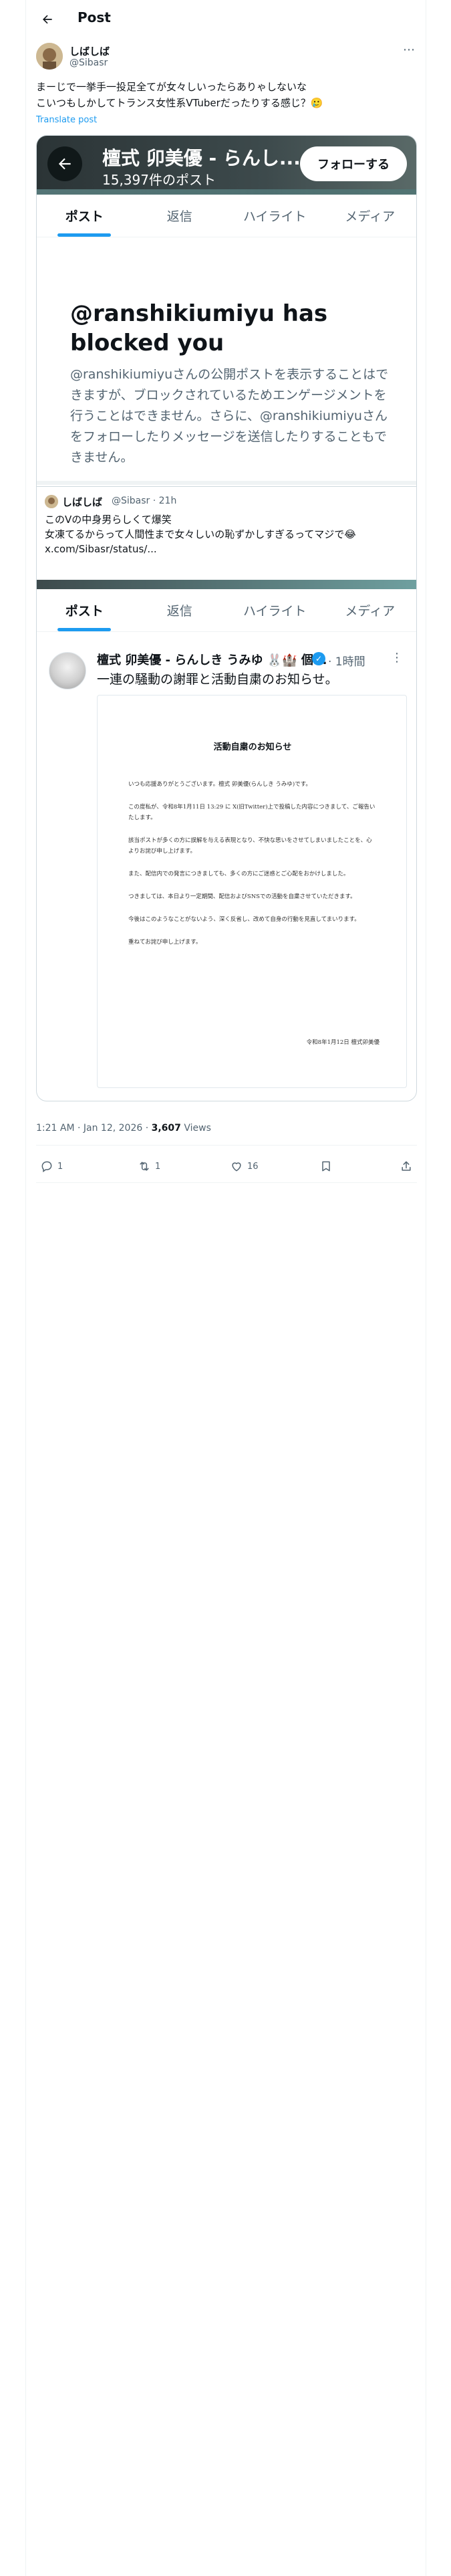 The height and width of the screenshot is (2576, 451). Describe the element at coordinates (238, 874) in the screenshot. I see `document-paragraph: また、配信内での発言につきましても、多くの方にご迷惑とご心配をおかけしました。` at that location.